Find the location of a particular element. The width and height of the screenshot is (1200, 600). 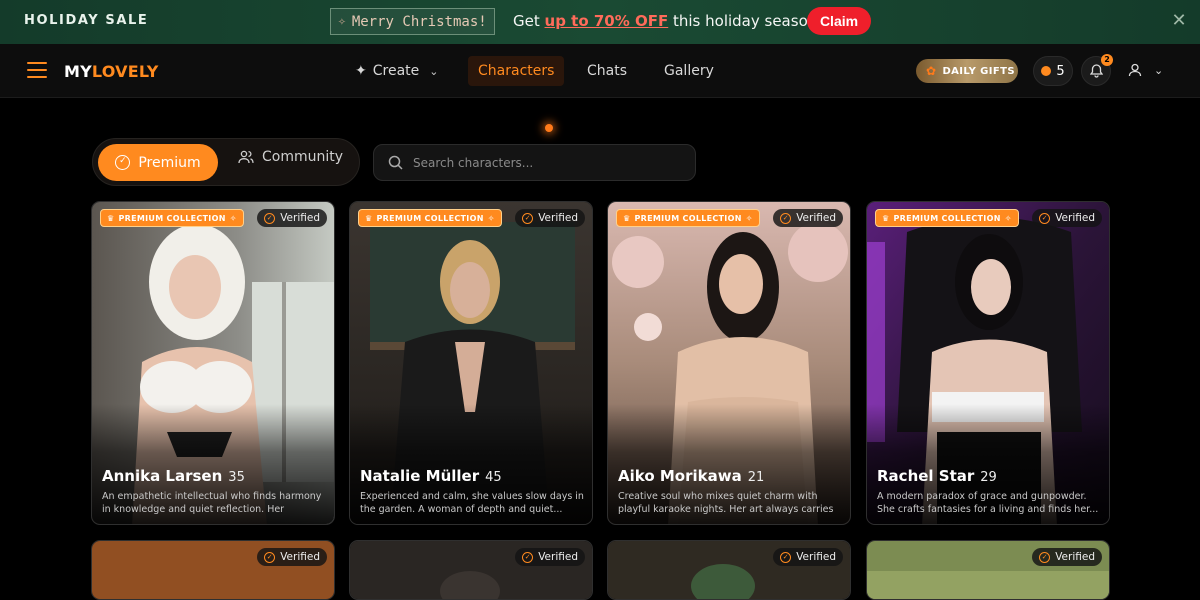

character-name-text: Rachel Star is located at coordinates (926, 476).